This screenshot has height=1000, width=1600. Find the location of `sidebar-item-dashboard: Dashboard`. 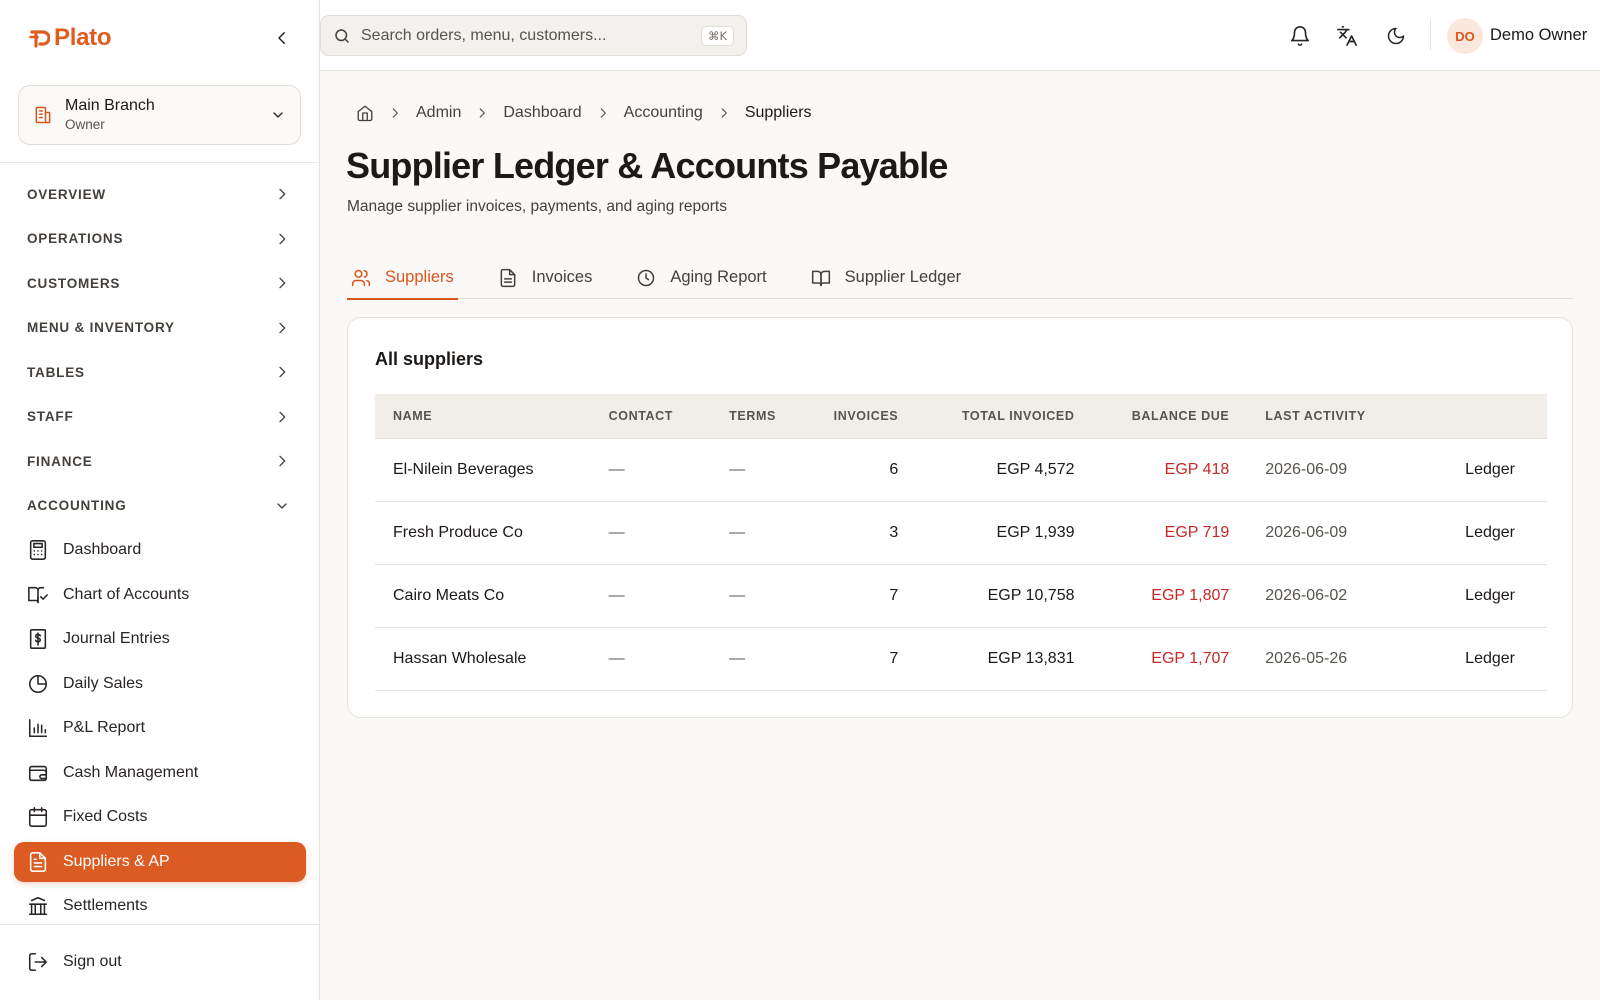

sidebar-item-dashboard: Dashboard is located at coordinates (160, 550).